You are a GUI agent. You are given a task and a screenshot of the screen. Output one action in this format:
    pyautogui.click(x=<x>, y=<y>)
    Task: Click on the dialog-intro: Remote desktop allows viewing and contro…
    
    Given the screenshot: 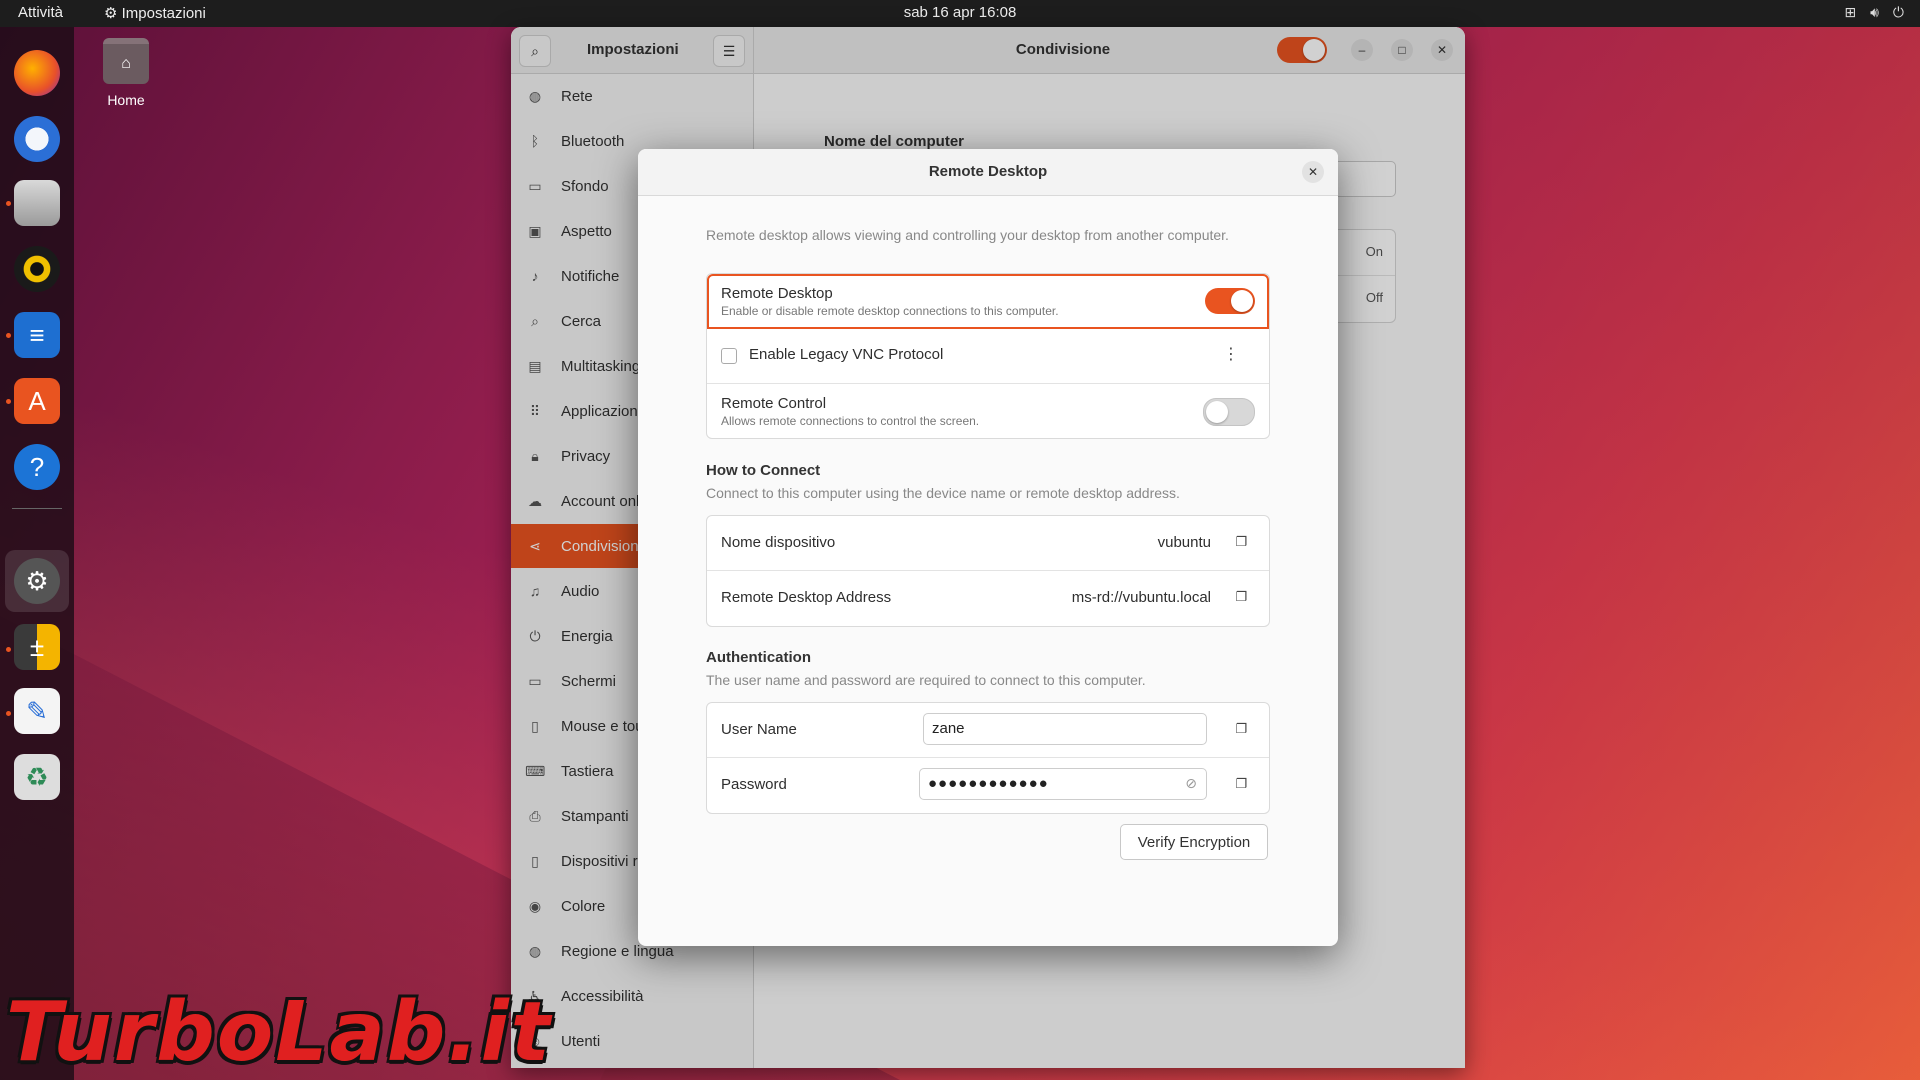 What is the action you would take?
    pyautogui.click(x=967, y=235)
    